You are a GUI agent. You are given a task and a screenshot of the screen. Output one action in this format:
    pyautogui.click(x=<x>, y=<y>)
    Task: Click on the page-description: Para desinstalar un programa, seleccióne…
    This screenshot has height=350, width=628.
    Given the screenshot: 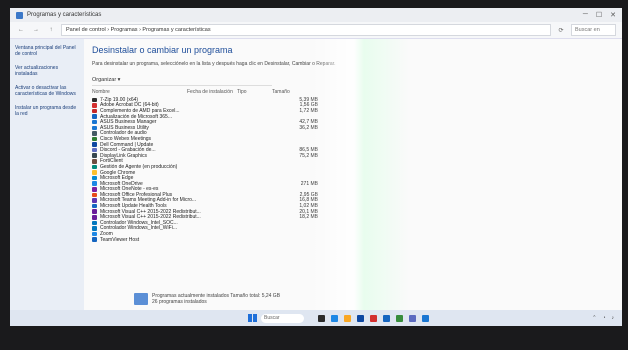 What is the action you would take?
    pyautogui.click(x=214, y=64)
    